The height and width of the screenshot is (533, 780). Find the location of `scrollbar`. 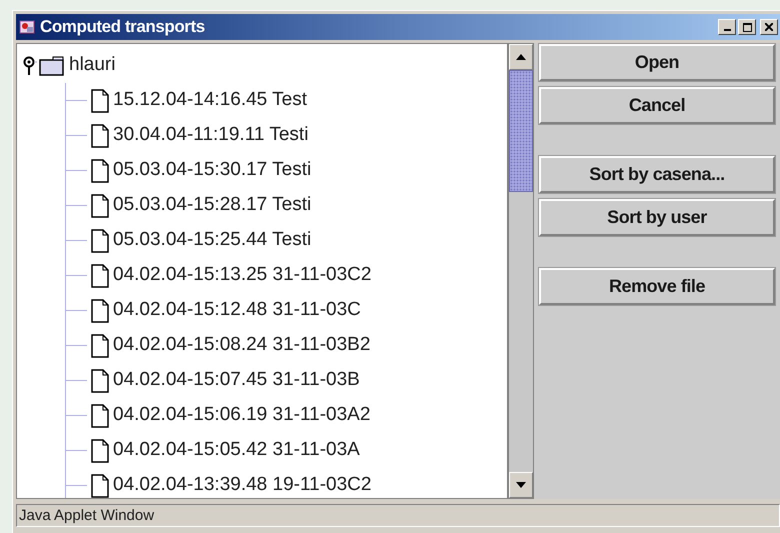

scrollbar is located at coordinates (521, 271).